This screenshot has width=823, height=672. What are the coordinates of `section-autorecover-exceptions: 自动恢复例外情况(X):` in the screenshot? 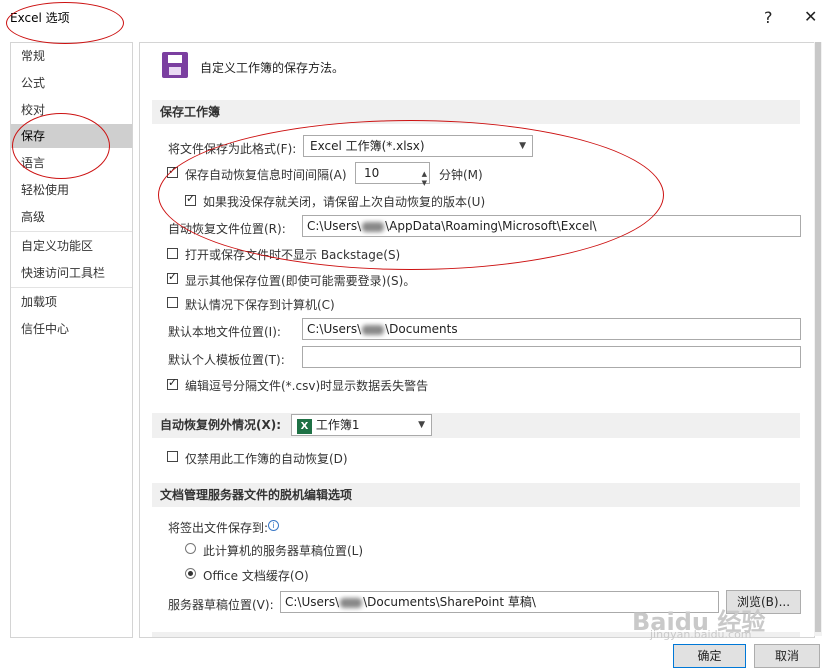 It's located at (476, 425).